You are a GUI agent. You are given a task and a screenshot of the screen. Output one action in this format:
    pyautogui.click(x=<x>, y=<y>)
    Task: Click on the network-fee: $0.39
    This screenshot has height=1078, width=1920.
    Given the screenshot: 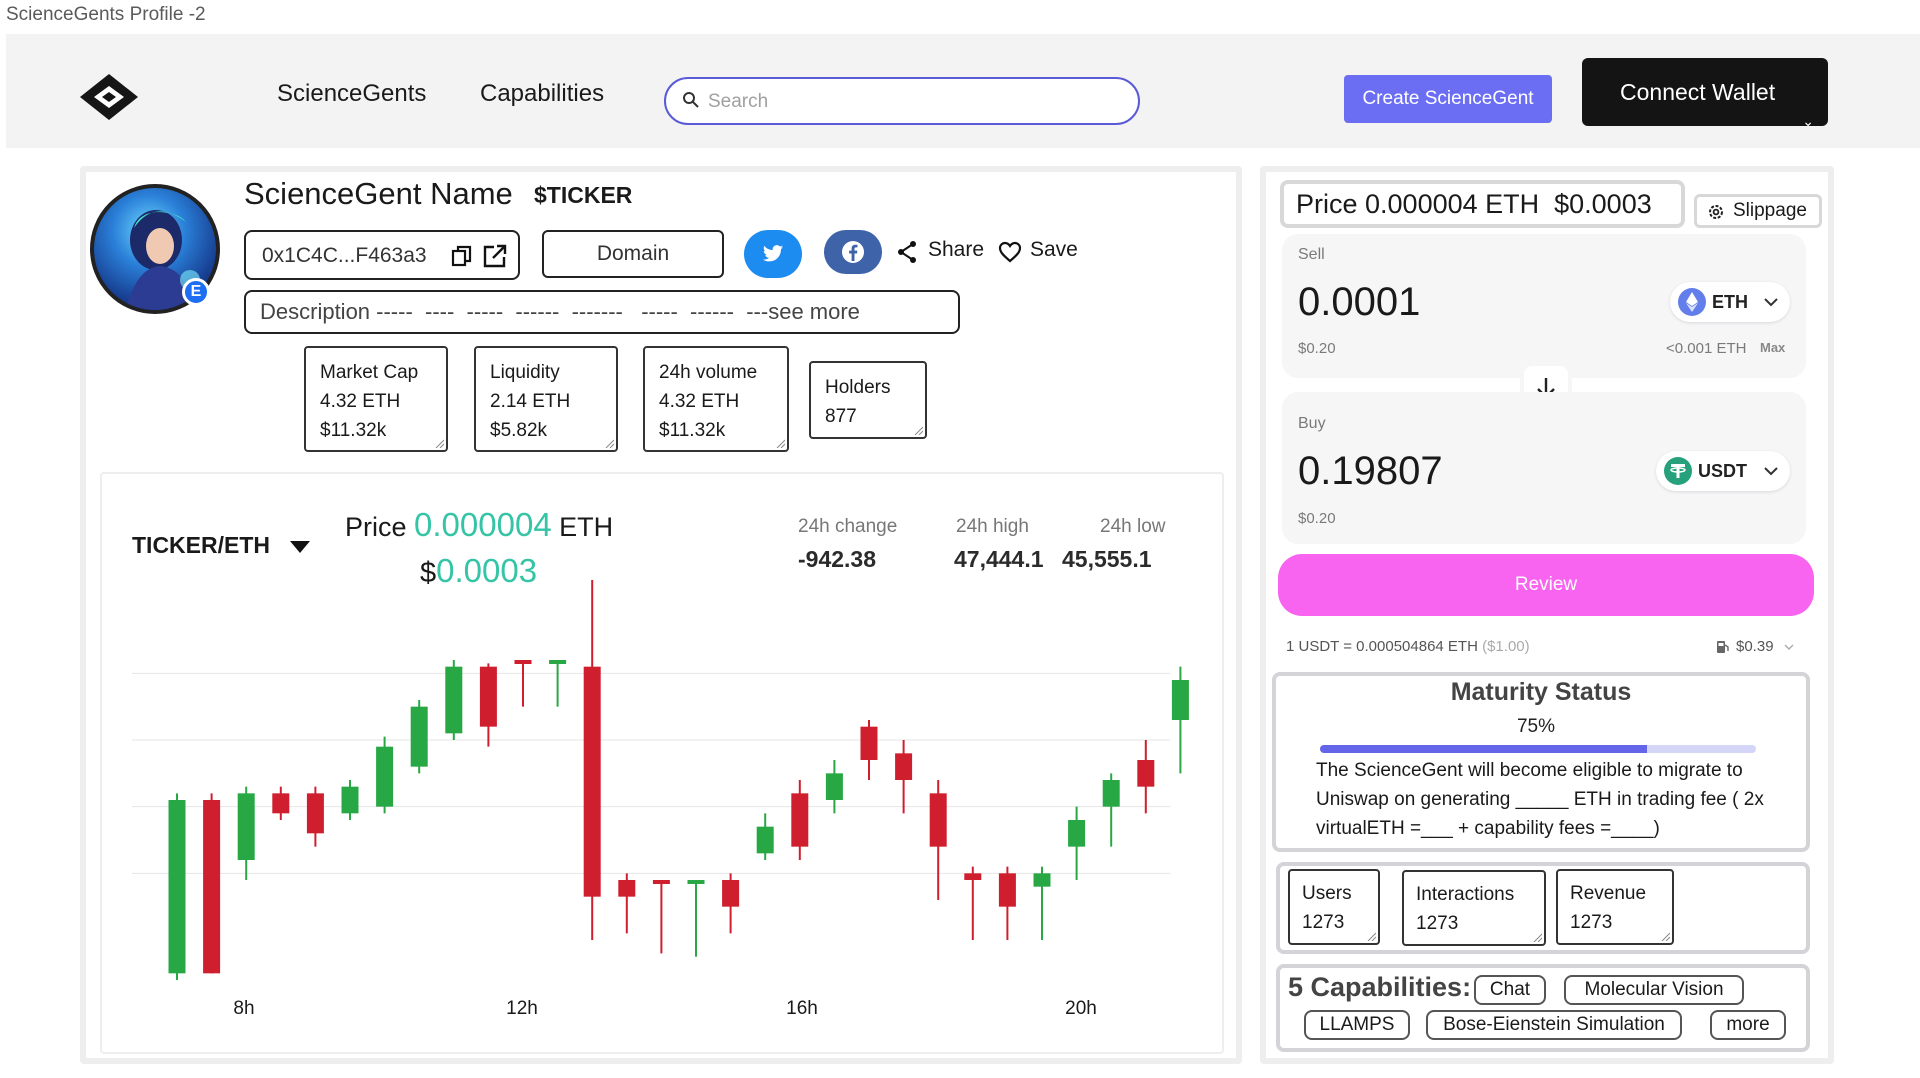 What is the action you would take?
    pyautogui.click(x=1755, y=646)
    